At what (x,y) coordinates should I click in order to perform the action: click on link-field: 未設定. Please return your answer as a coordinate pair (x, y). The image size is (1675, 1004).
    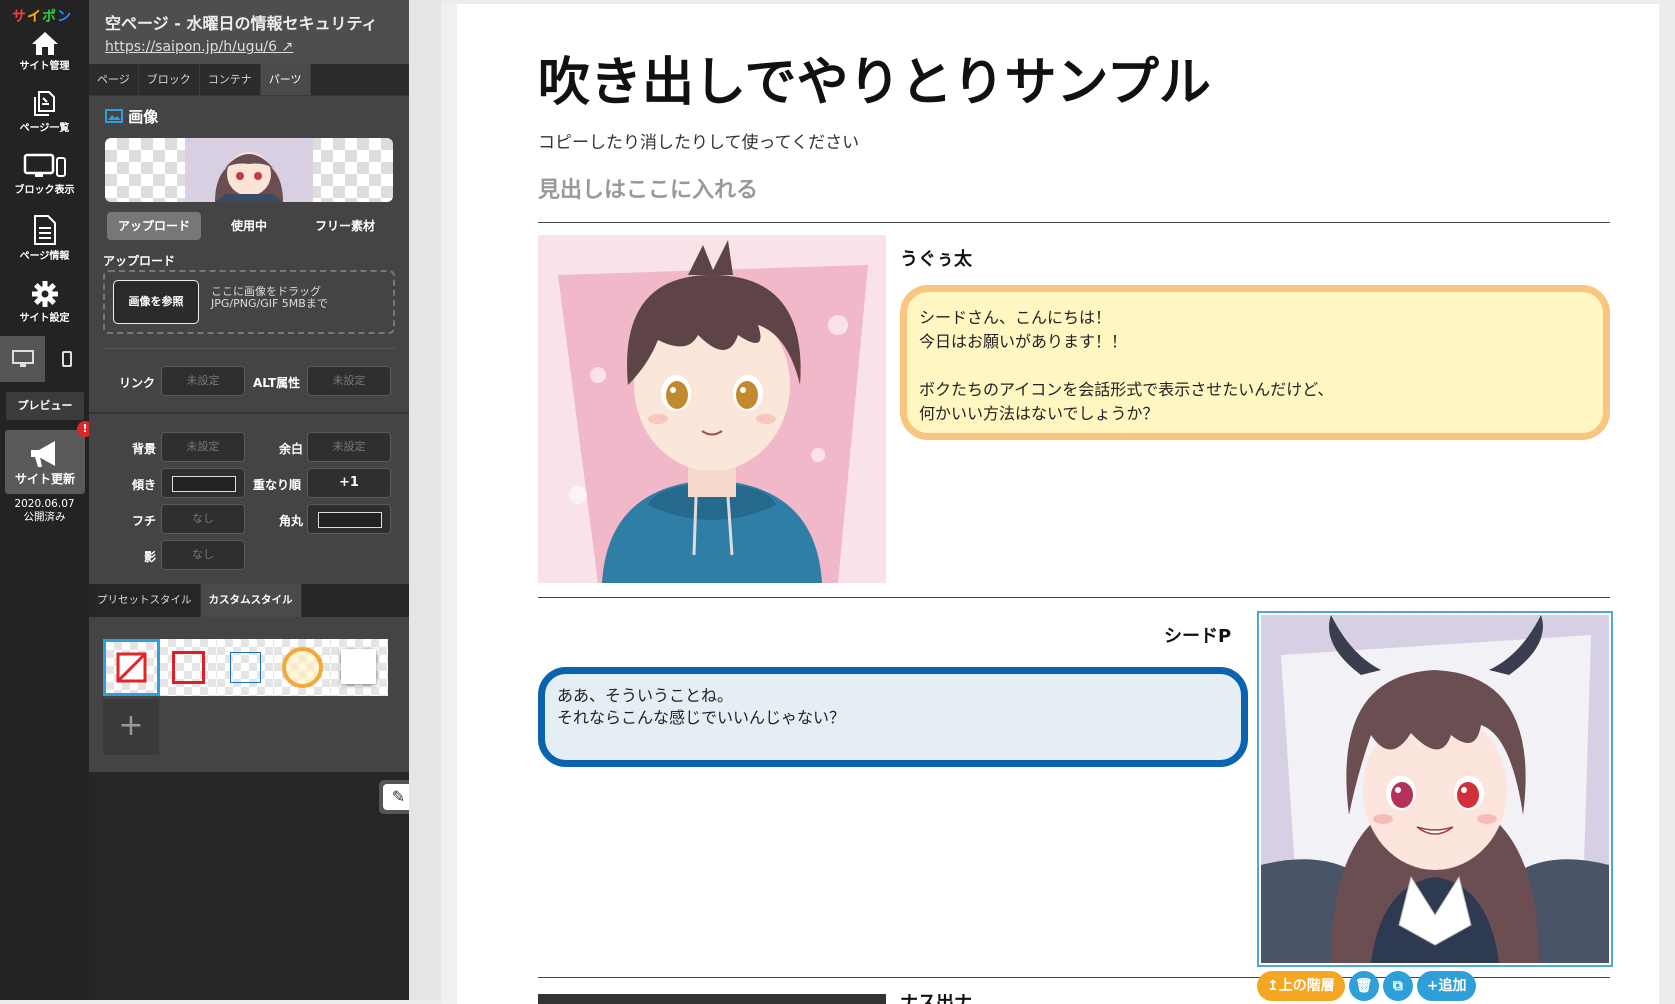
    Looking at the image, I should click on (203, 381).